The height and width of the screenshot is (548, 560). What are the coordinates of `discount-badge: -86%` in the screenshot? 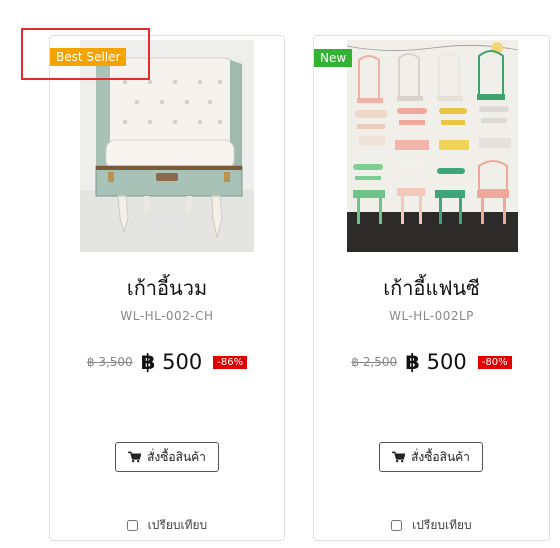 It's located at (230, 362).